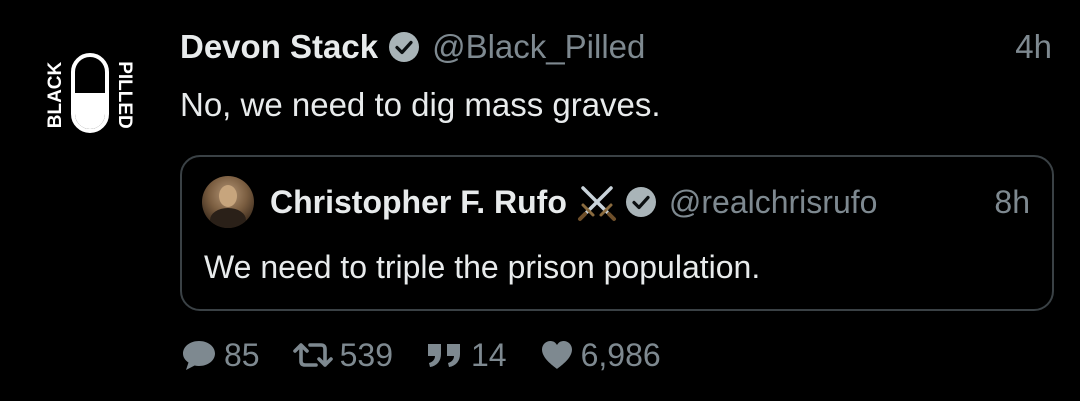 The height and width of the screenshot is (401, 1080). I want to click on avatar-face, so click(228, 196).